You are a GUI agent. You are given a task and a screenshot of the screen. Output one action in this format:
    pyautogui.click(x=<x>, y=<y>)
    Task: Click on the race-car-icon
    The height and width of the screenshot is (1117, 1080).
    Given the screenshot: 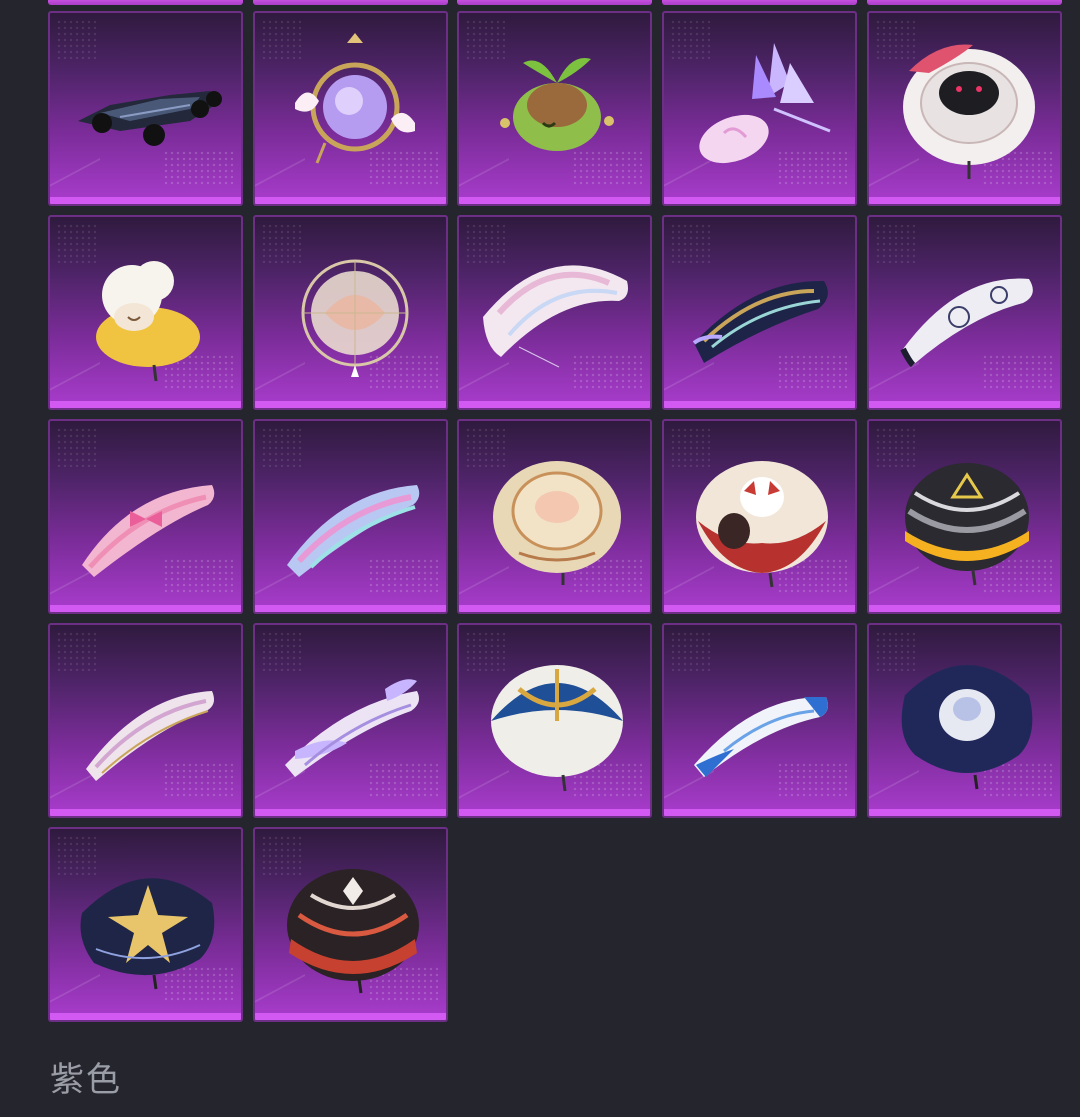 What is the action you would take?
    pyautogui.click(x=150, y=118)
    